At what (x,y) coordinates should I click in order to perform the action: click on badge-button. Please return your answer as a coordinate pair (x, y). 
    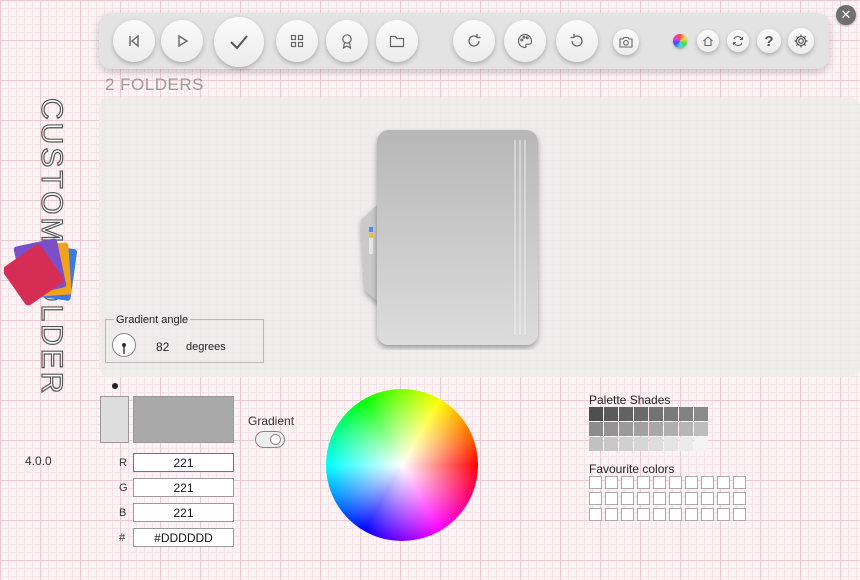
    Looking at the image, I should click on (347, 41).